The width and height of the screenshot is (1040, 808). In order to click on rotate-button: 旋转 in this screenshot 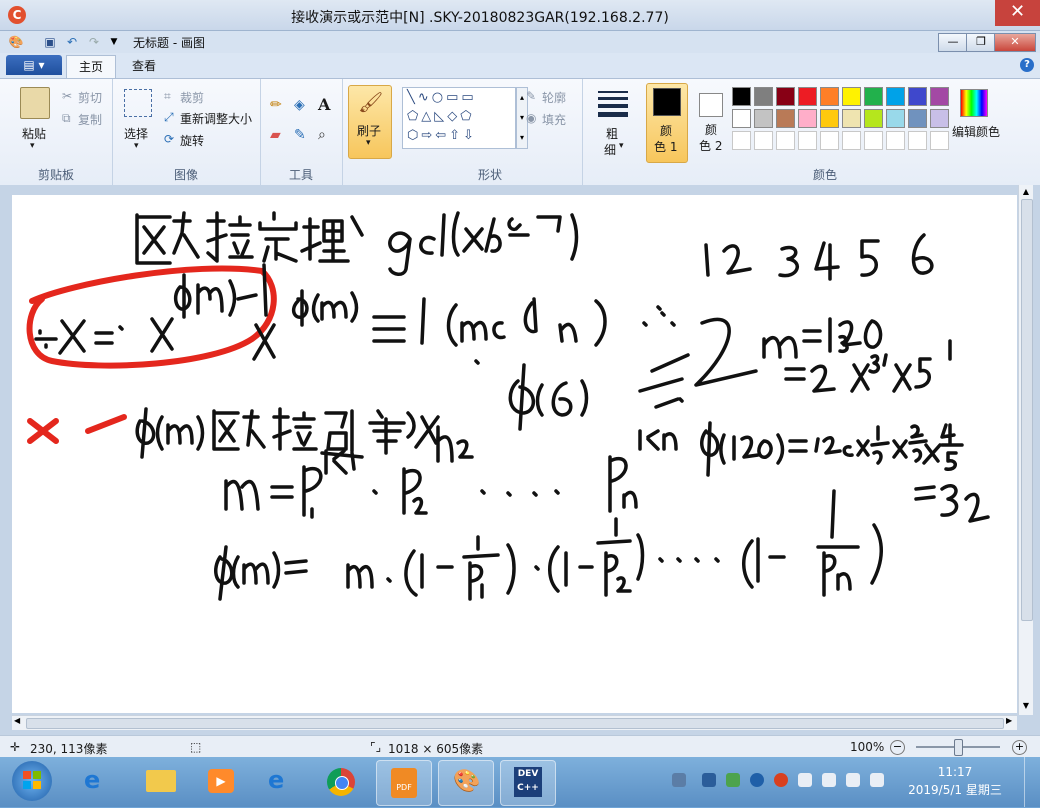, I will do `click(192, 140)`.